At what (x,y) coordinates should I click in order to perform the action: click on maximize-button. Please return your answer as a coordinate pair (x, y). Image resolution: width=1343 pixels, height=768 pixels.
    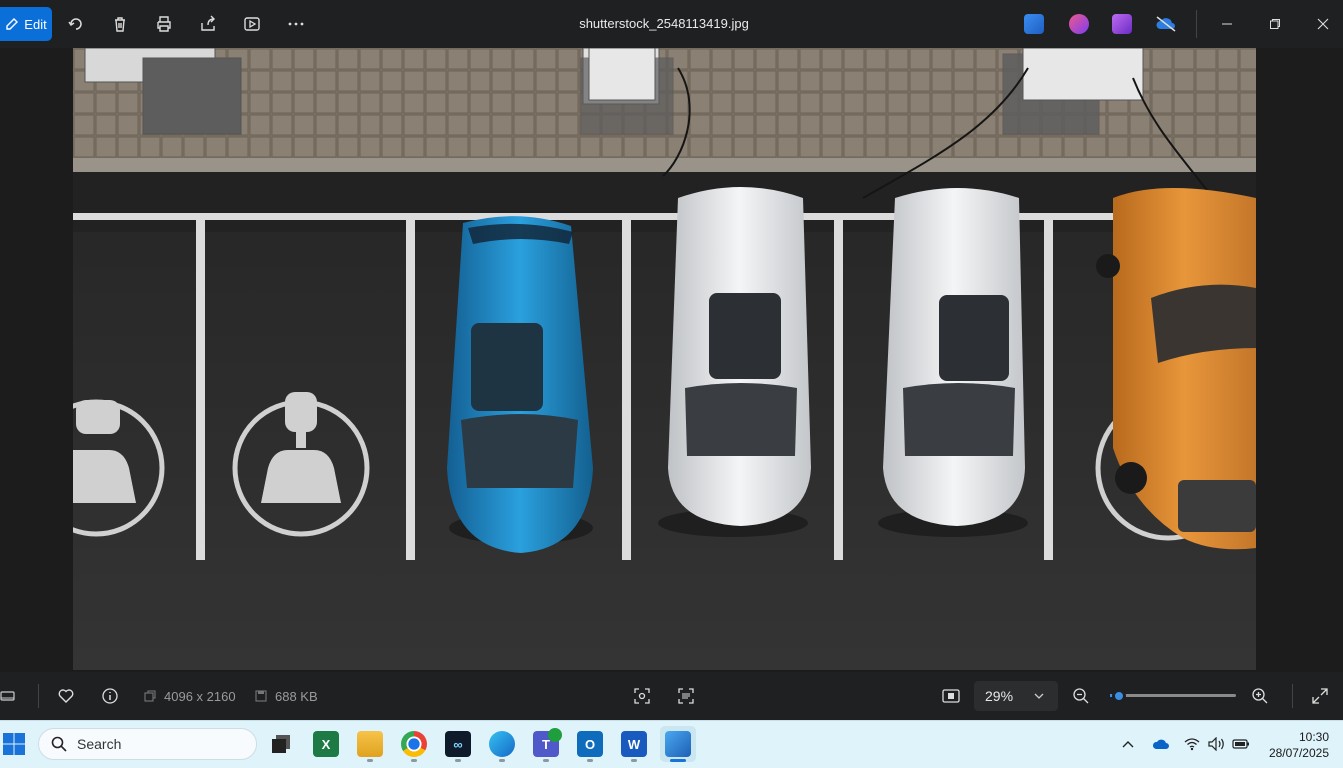
    Looking at the image, I should click on (1275, 24).